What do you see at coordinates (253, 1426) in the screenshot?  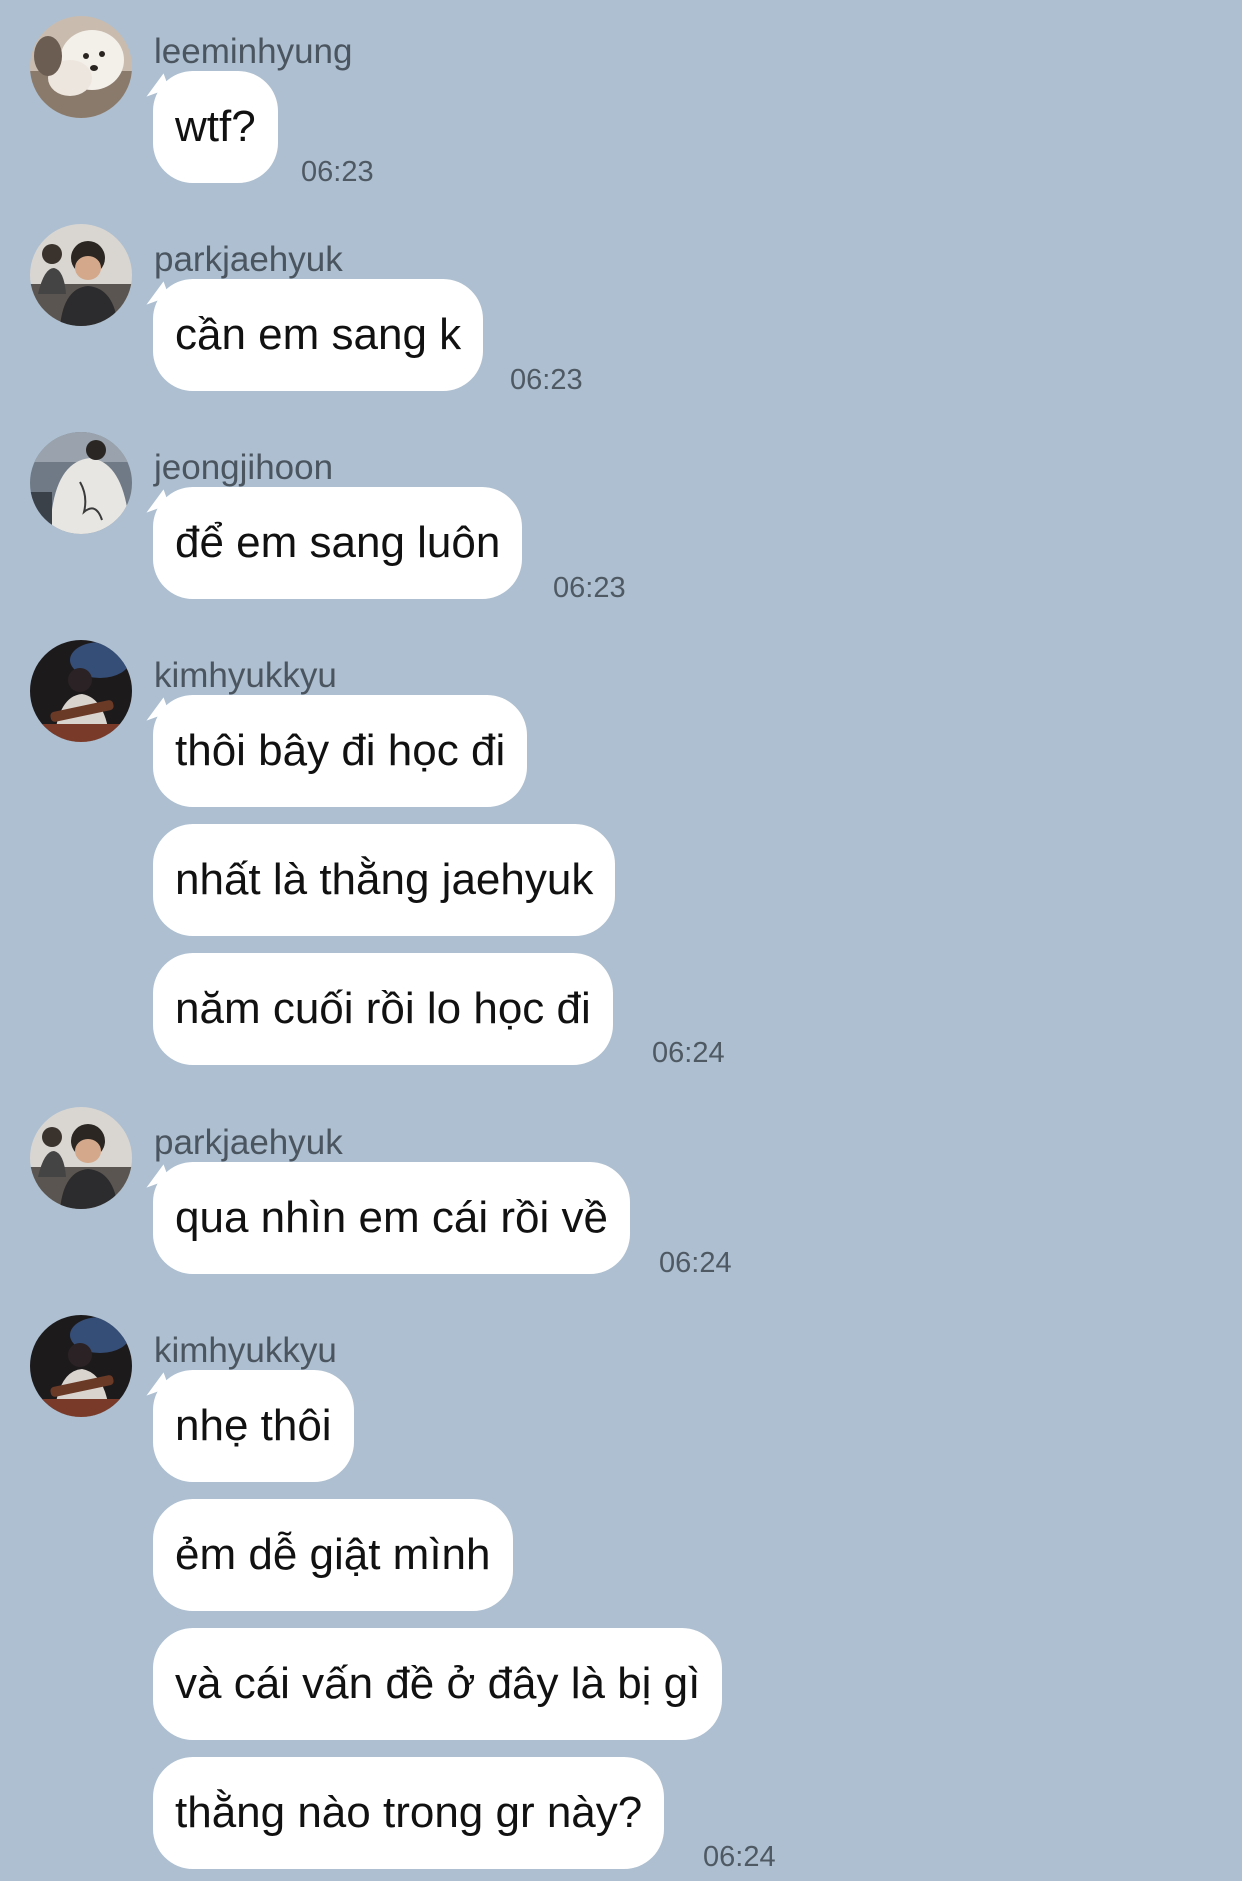 I see `message-bubble: nhẹ thôi` at bounding box center [253, 1426].